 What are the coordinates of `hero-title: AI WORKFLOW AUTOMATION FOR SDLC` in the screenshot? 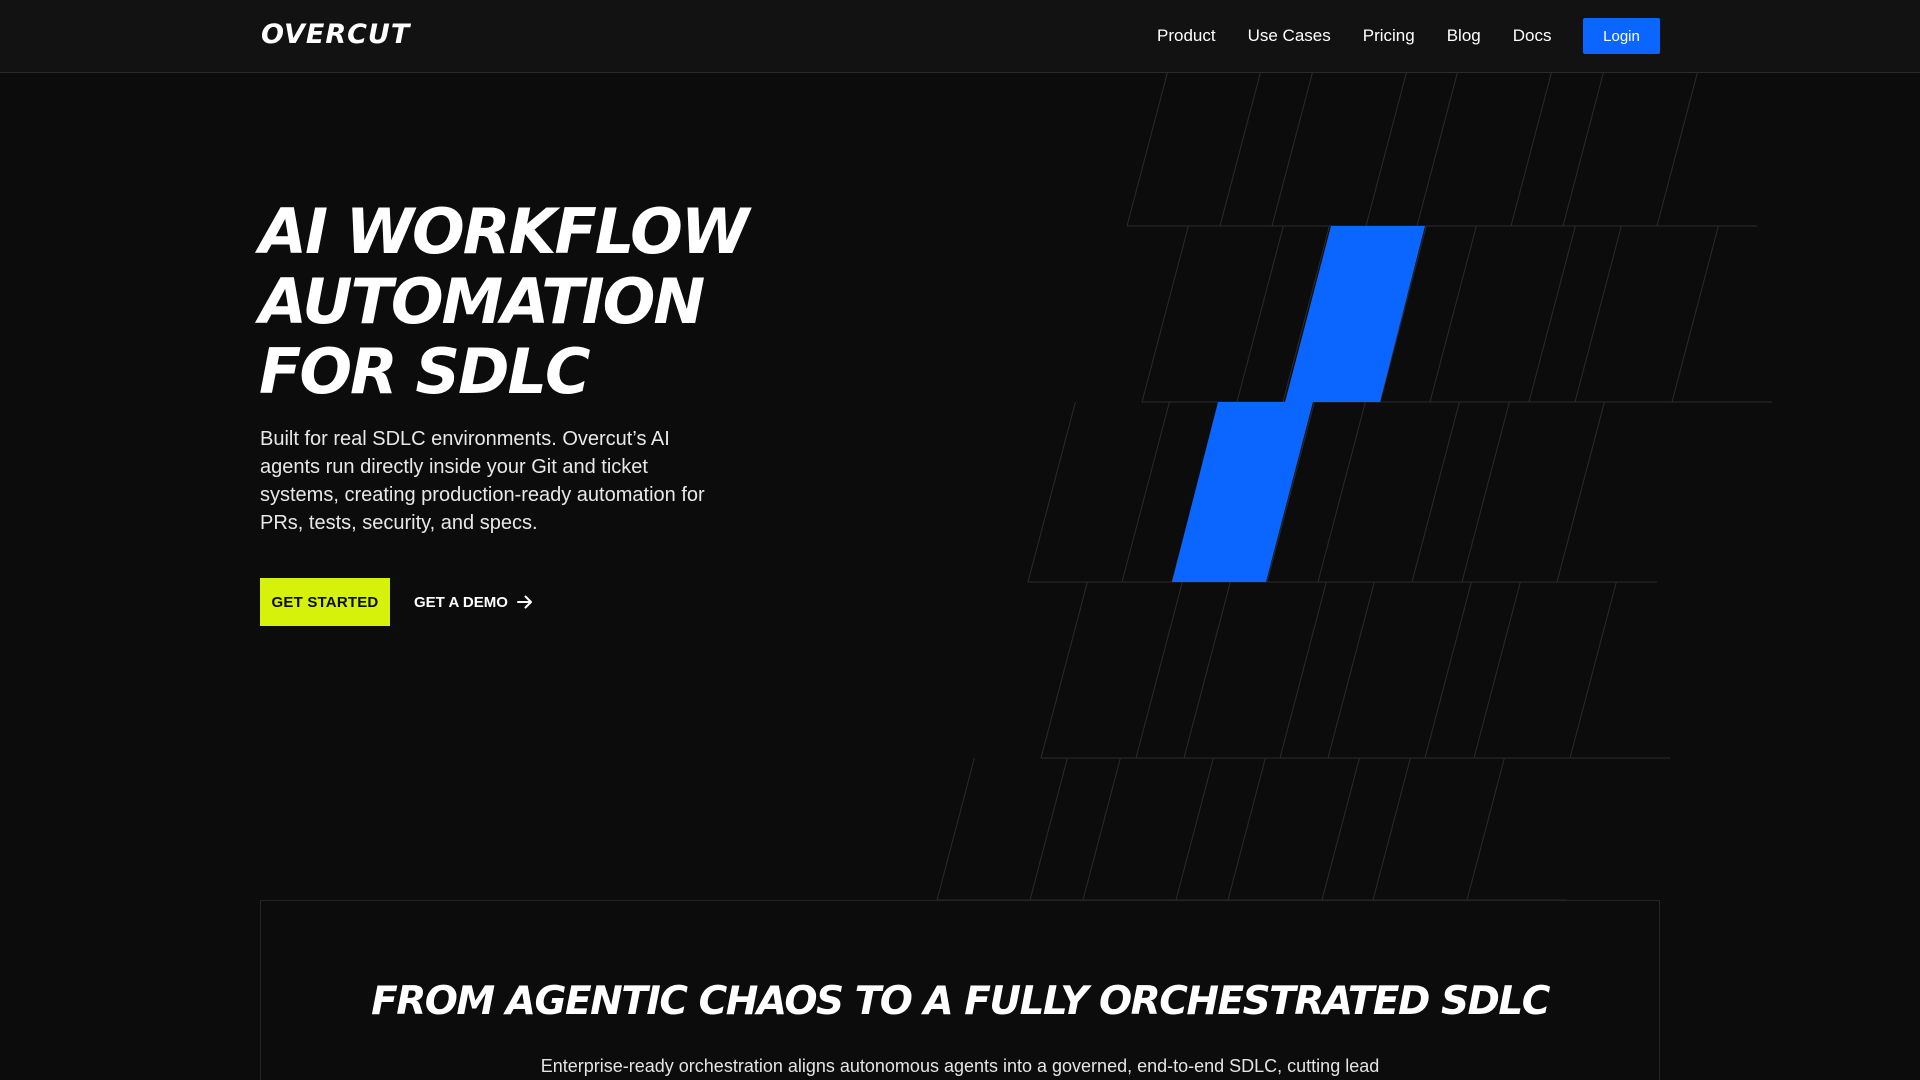 It's located at (569, 302).